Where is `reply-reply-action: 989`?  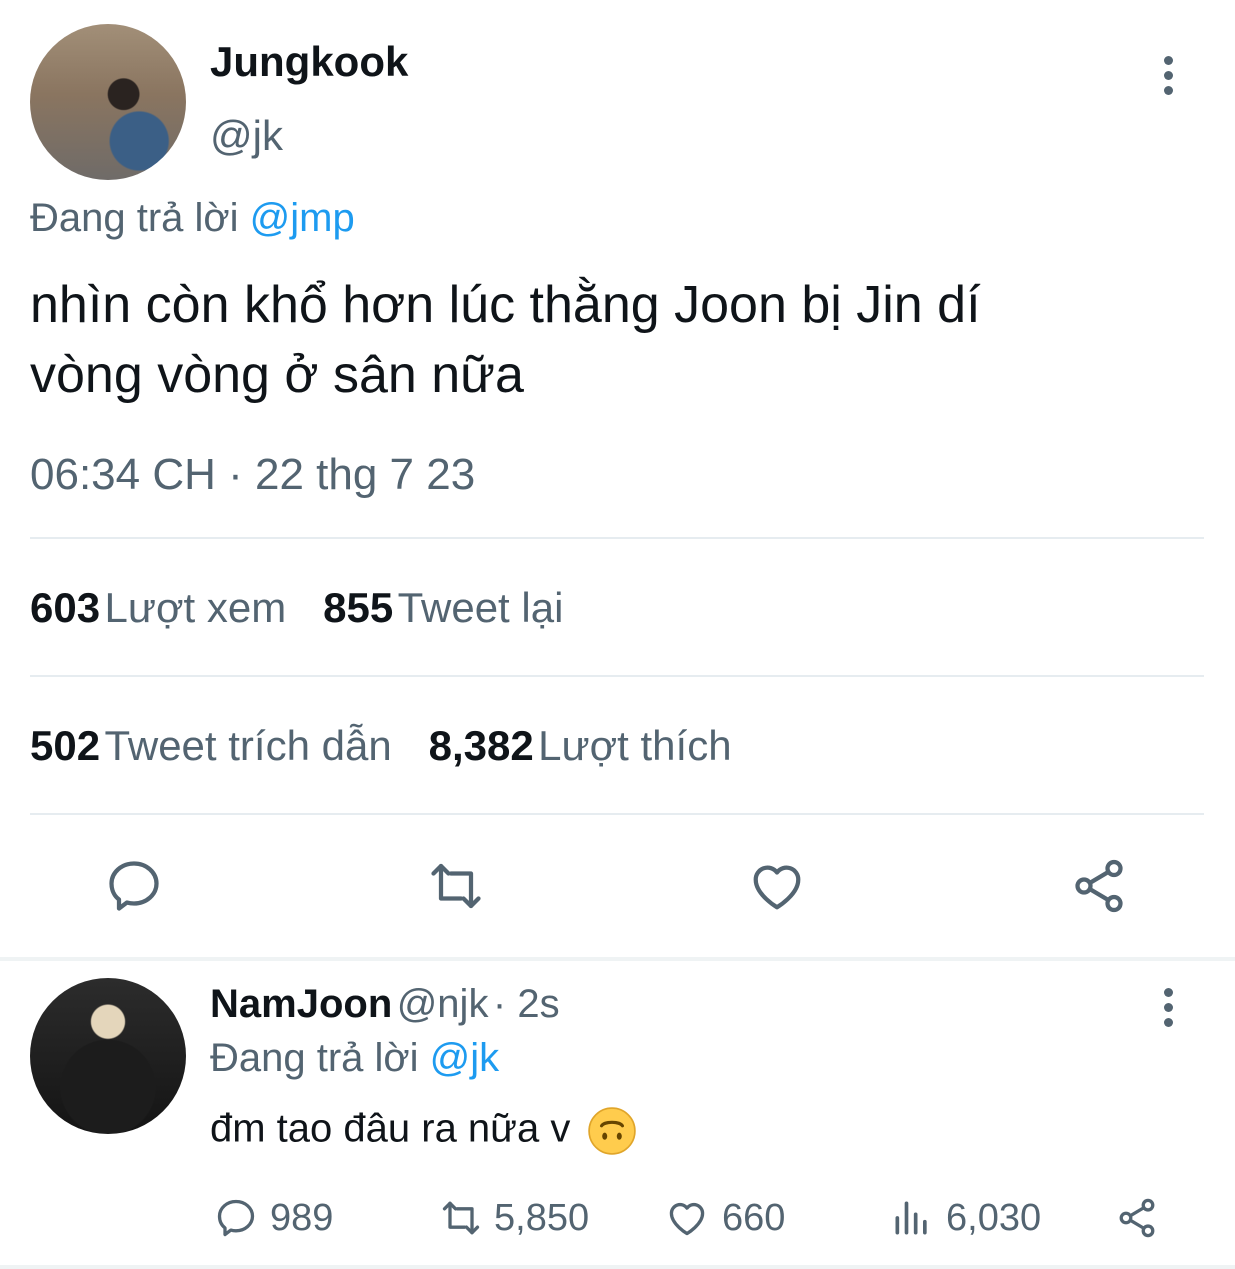 reply-reply-action: 989 is located at coordinates (273, 1218).